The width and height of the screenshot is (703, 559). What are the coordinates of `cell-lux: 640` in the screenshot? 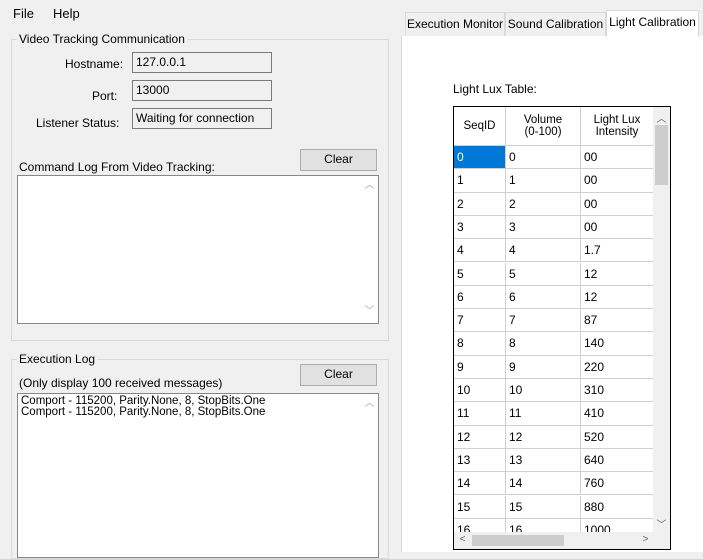 It's located at (617, 460).